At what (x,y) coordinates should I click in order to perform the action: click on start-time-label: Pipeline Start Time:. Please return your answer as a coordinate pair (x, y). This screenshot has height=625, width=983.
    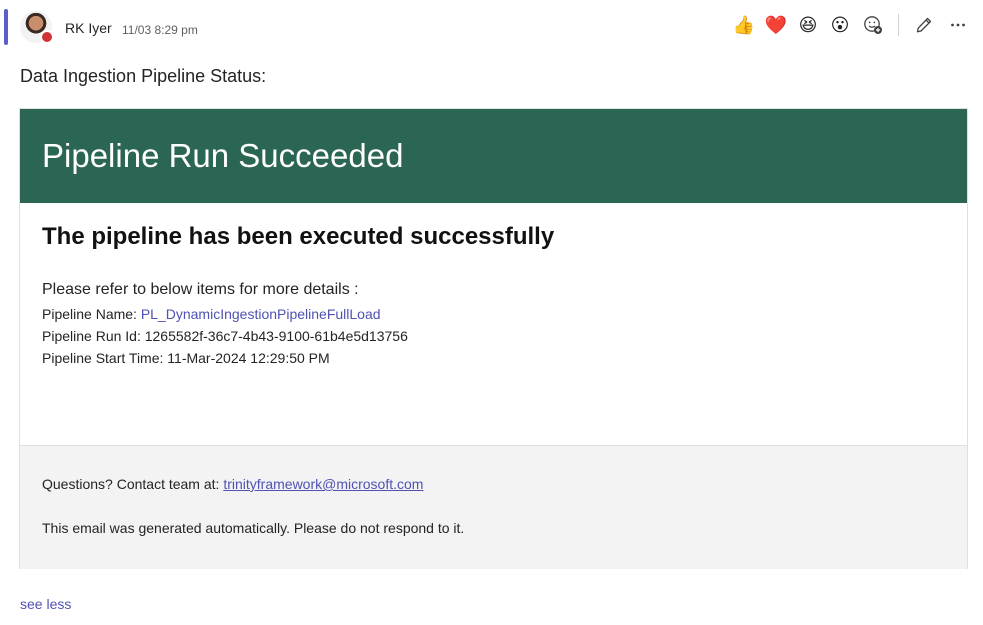
    Looking at the image, I should click on (105, 358).